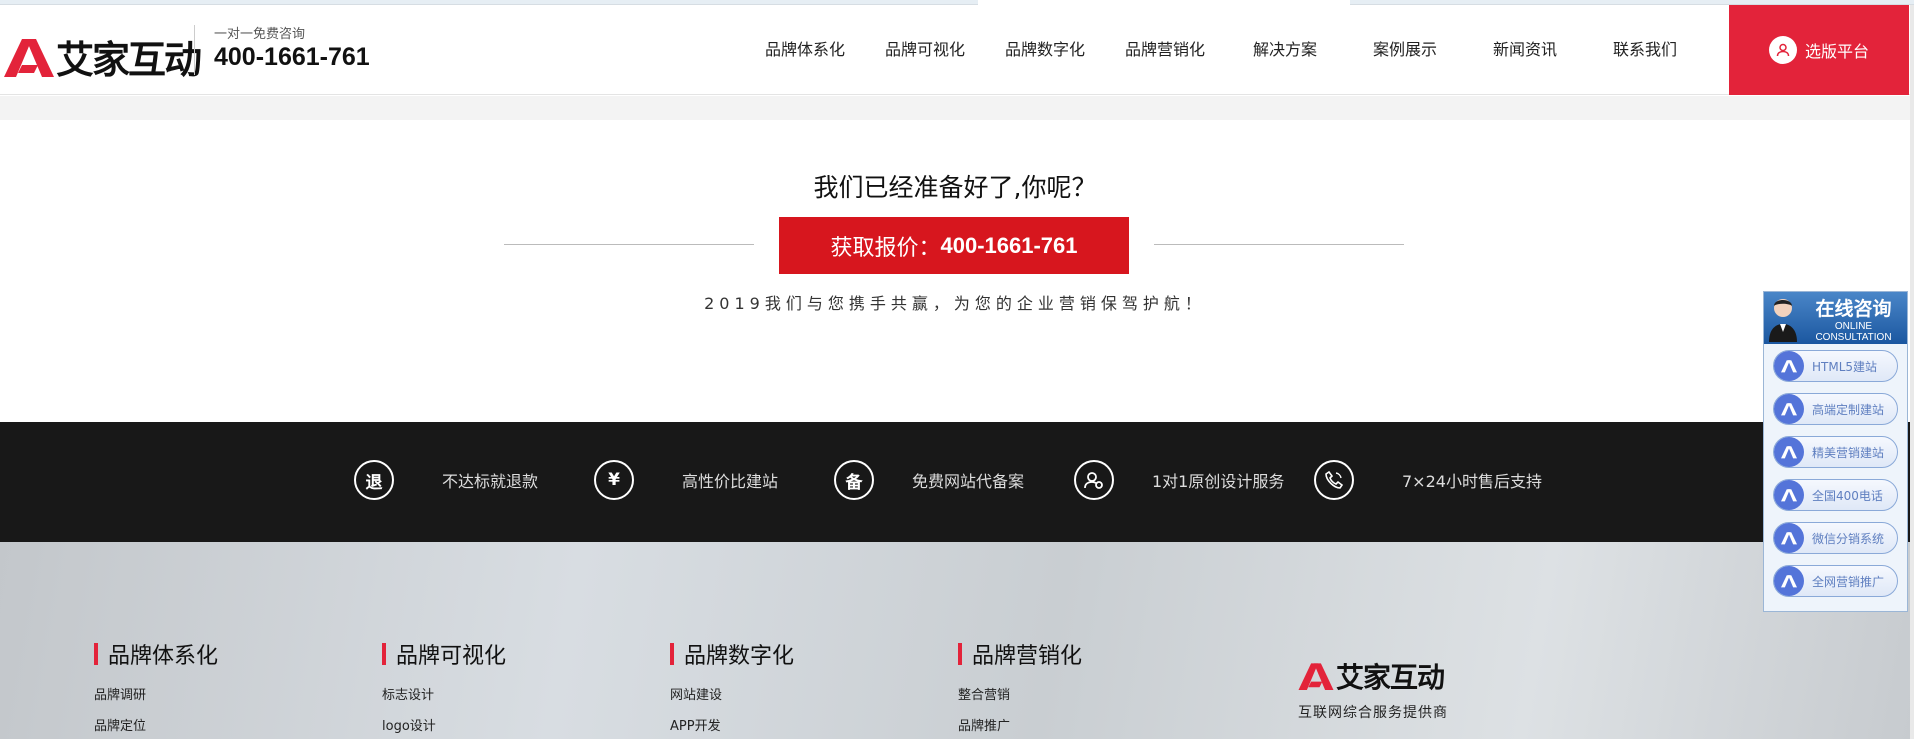 The image size is (1914, 739). Describe the element at coordinates (1020, 693) in the screenshot. I see `footer-link: 整合营销` at that location.